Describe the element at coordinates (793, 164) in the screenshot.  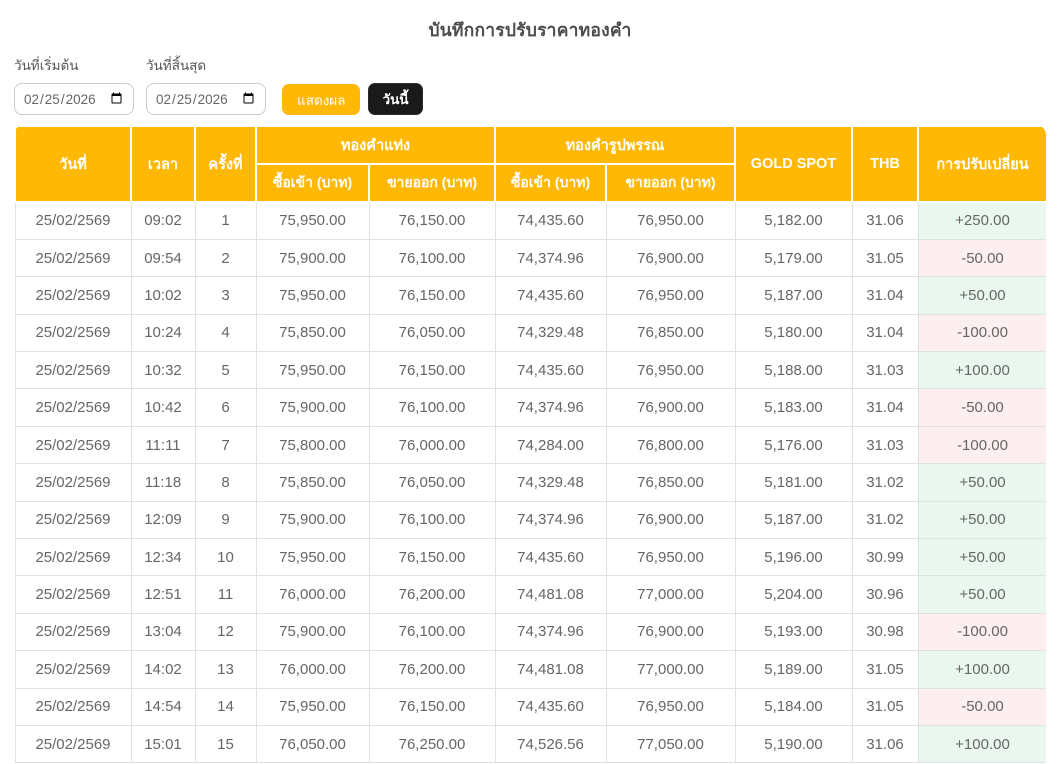
I see `header-gold-spot: GOLD SPOT` at that location.